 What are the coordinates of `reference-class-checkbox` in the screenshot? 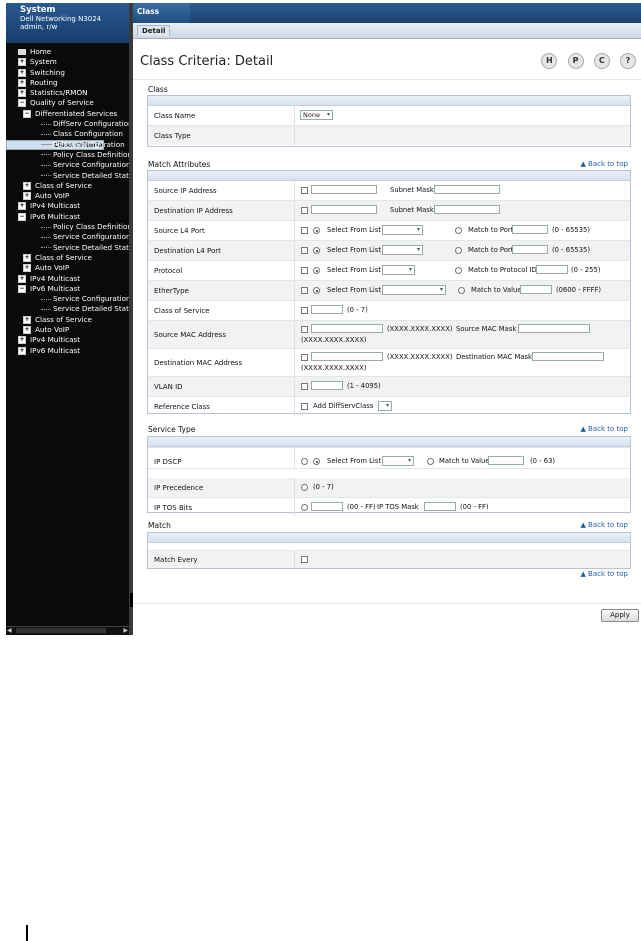 It's located at (304, 406).